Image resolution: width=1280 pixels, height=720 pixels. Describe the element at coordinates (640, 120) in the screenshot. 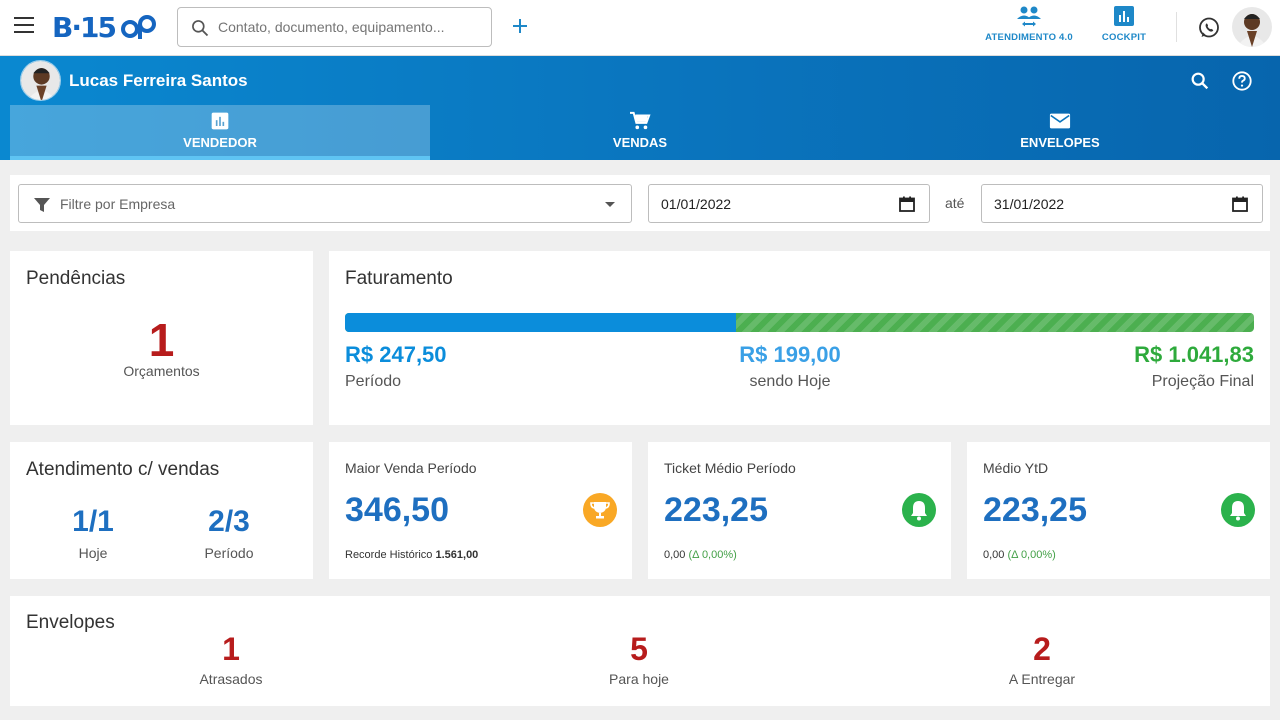

I see `cart-icon` at that location.